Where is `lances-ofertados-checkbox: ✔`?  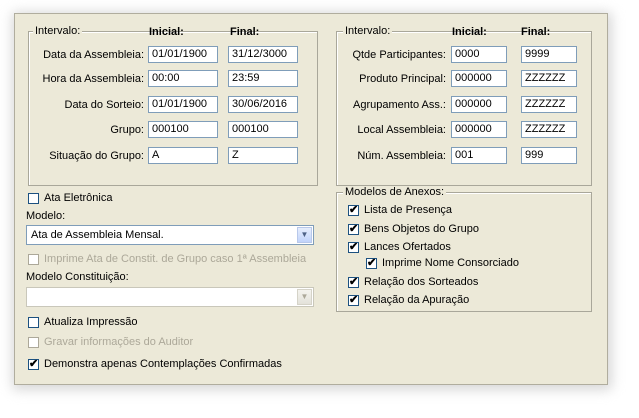 lances-ofertados-checkbox: ✔ is located at coordinates (353, 247).